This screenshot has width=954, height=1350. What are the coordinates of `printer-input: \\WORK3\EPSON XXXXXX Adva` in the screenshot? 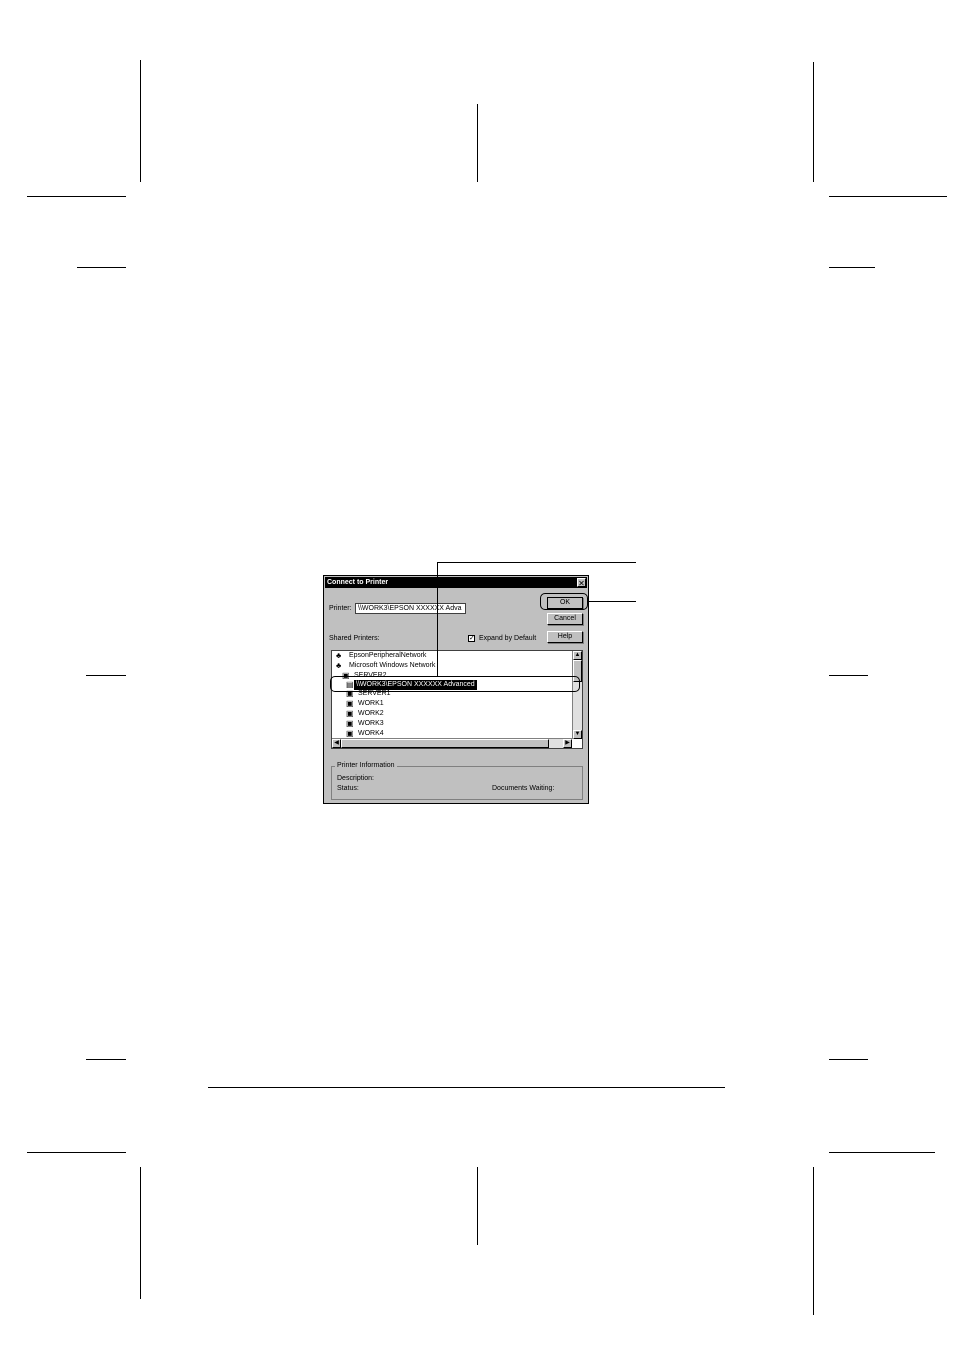 It's located at (410, 608).